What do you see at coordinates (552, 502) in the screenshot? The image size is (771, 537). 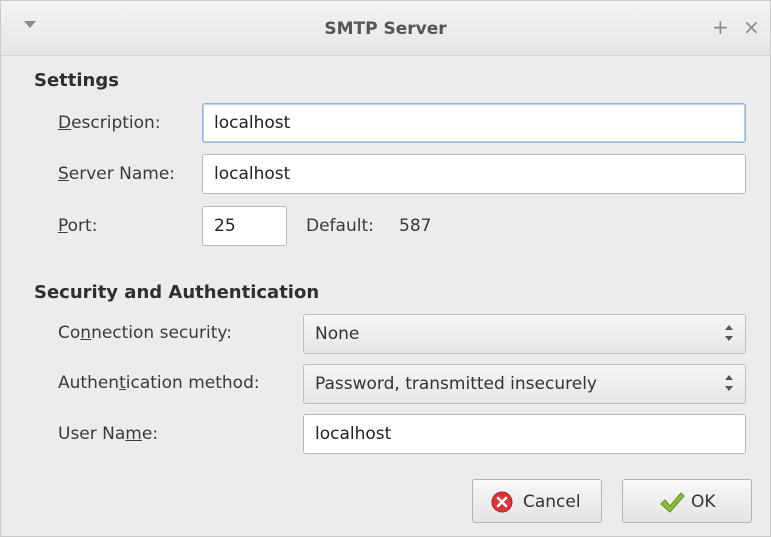 I see `cancel-label: Cancel` at bounding box center [552, 502].